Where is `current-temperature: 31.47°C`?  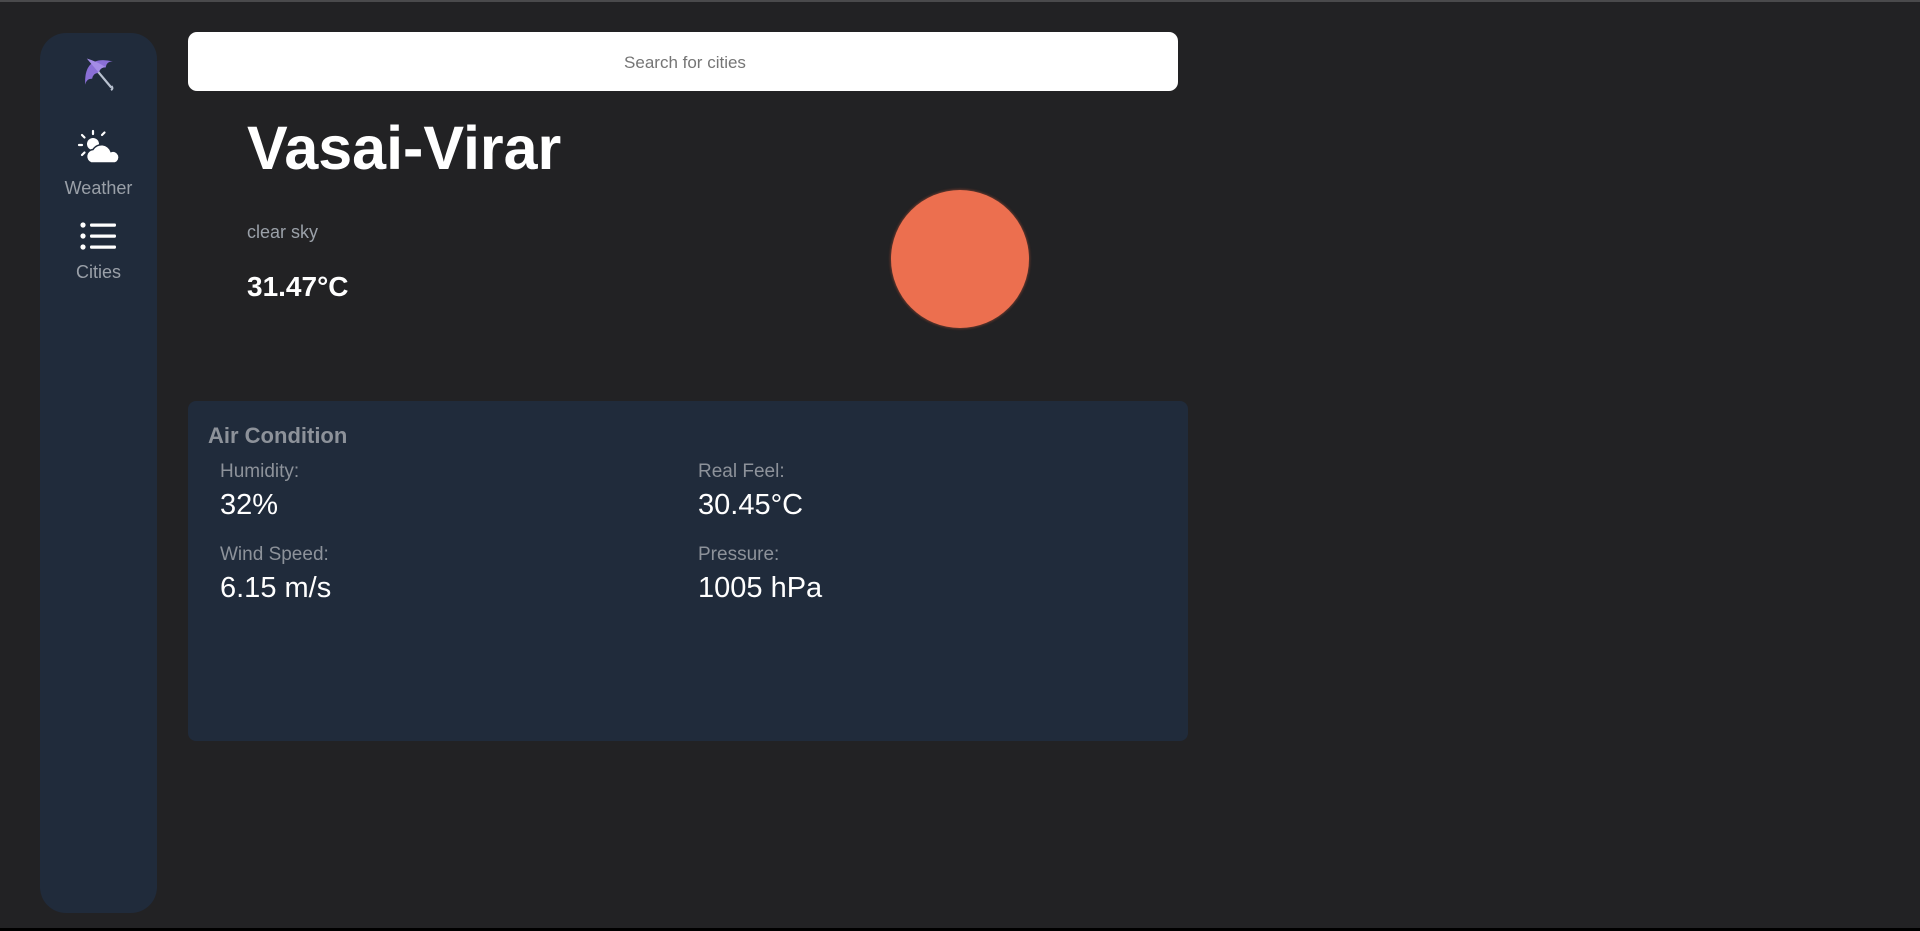 current-temperature: 31.47°C is located at coordinates (298, 286).